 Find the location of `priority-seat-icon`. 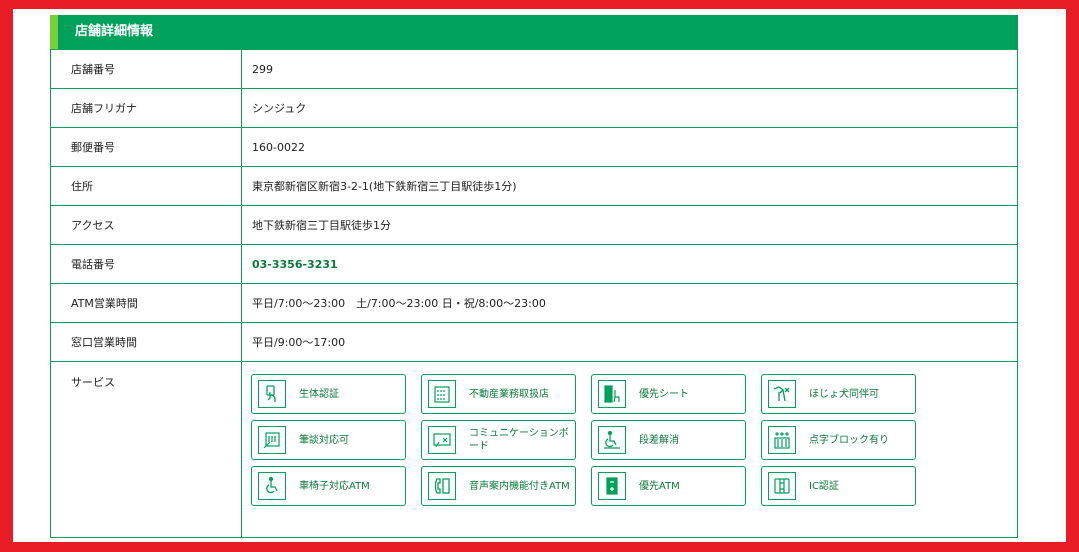

priority-seat-icon is located at coordinates (612, 394).